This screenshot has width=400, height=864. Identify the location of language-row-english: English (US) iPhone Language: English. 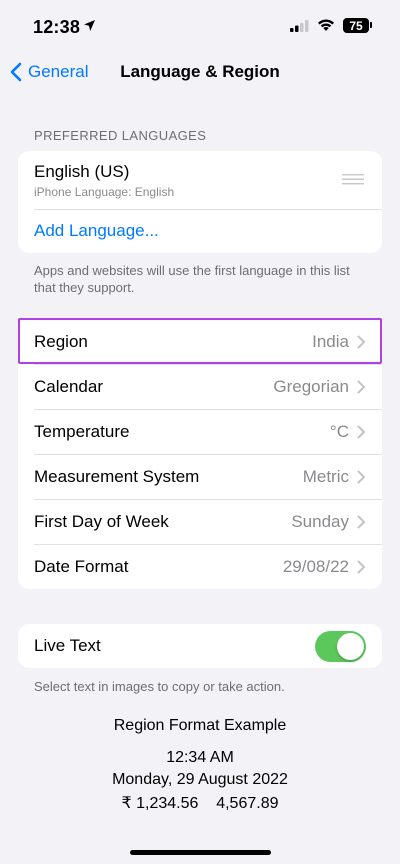
(200, 180).